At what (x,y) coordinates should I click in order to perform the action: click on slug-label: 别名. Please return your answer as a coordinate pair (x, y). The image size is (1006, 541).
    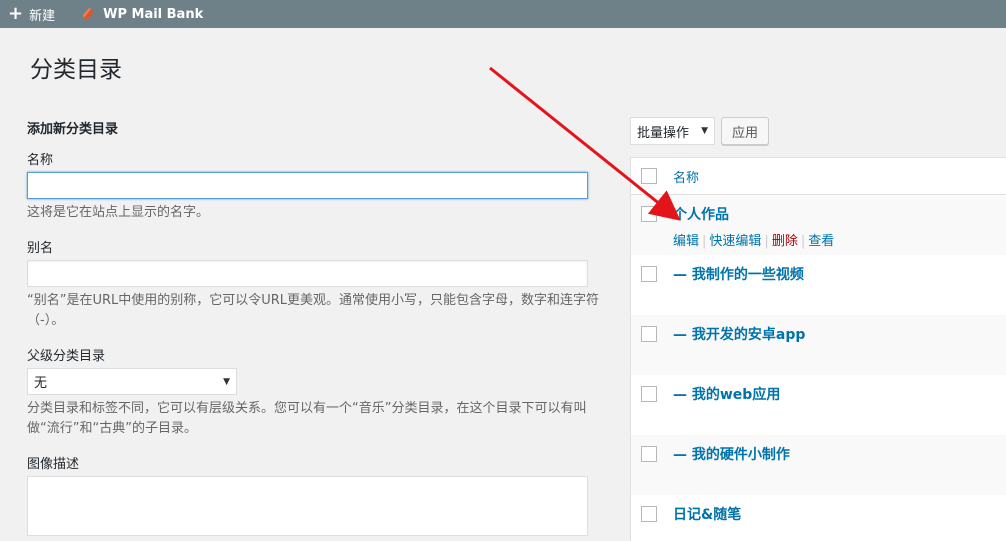
    Looking at the image, I should click on (40, 248).